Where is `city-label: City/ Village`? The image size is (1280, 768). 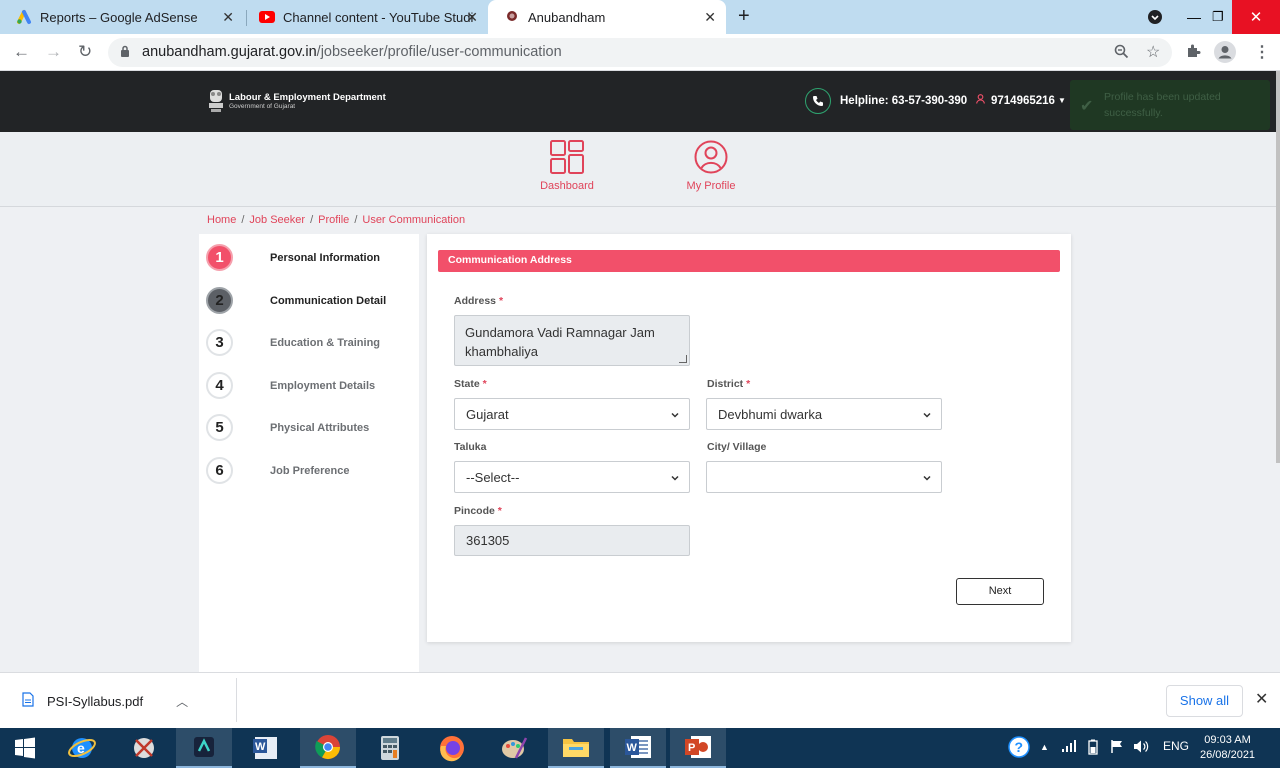
city-label: City/ Village is located at coordinates (737, 447).